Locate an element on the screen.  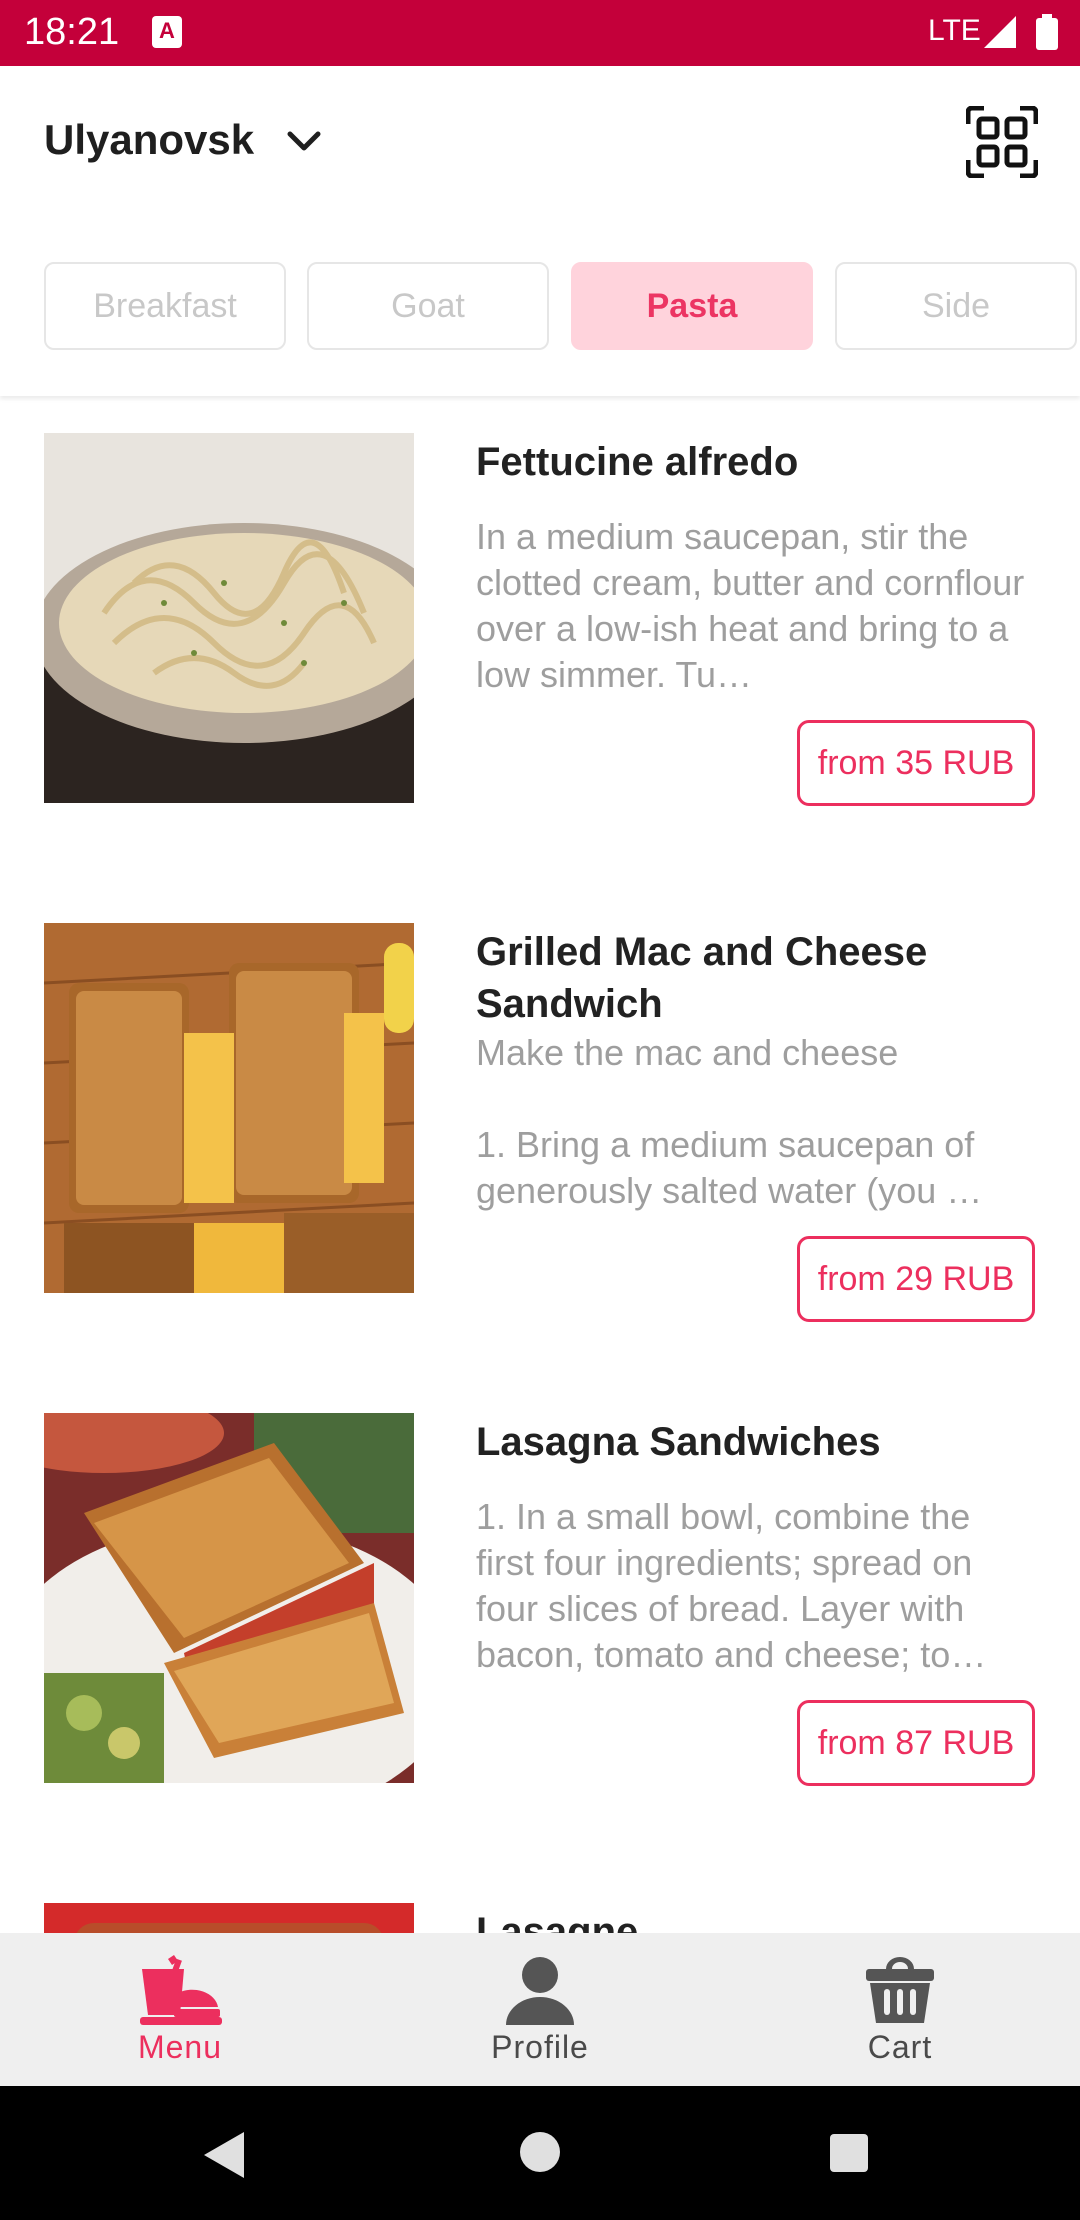
list-item: Lasagne is located at coordinates (540, 1899).